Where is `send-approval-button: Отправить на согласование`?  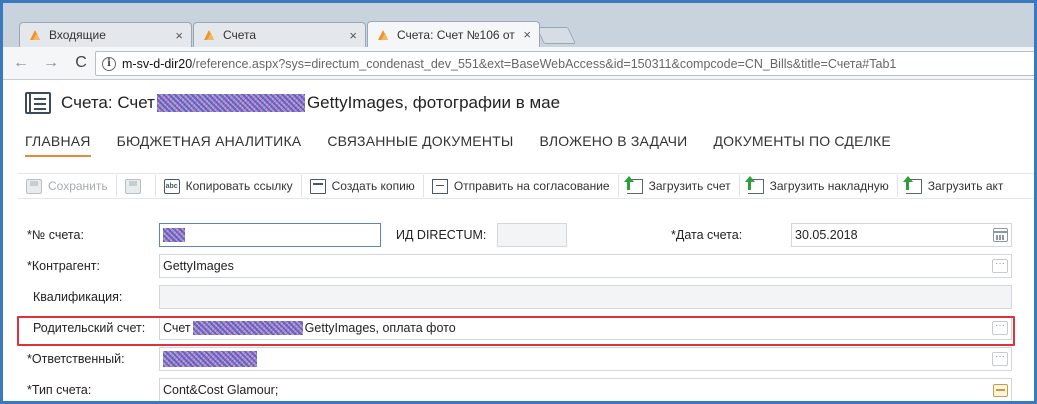
send-approval-button: Отправить на согласование is located at coordinates (521, 186).